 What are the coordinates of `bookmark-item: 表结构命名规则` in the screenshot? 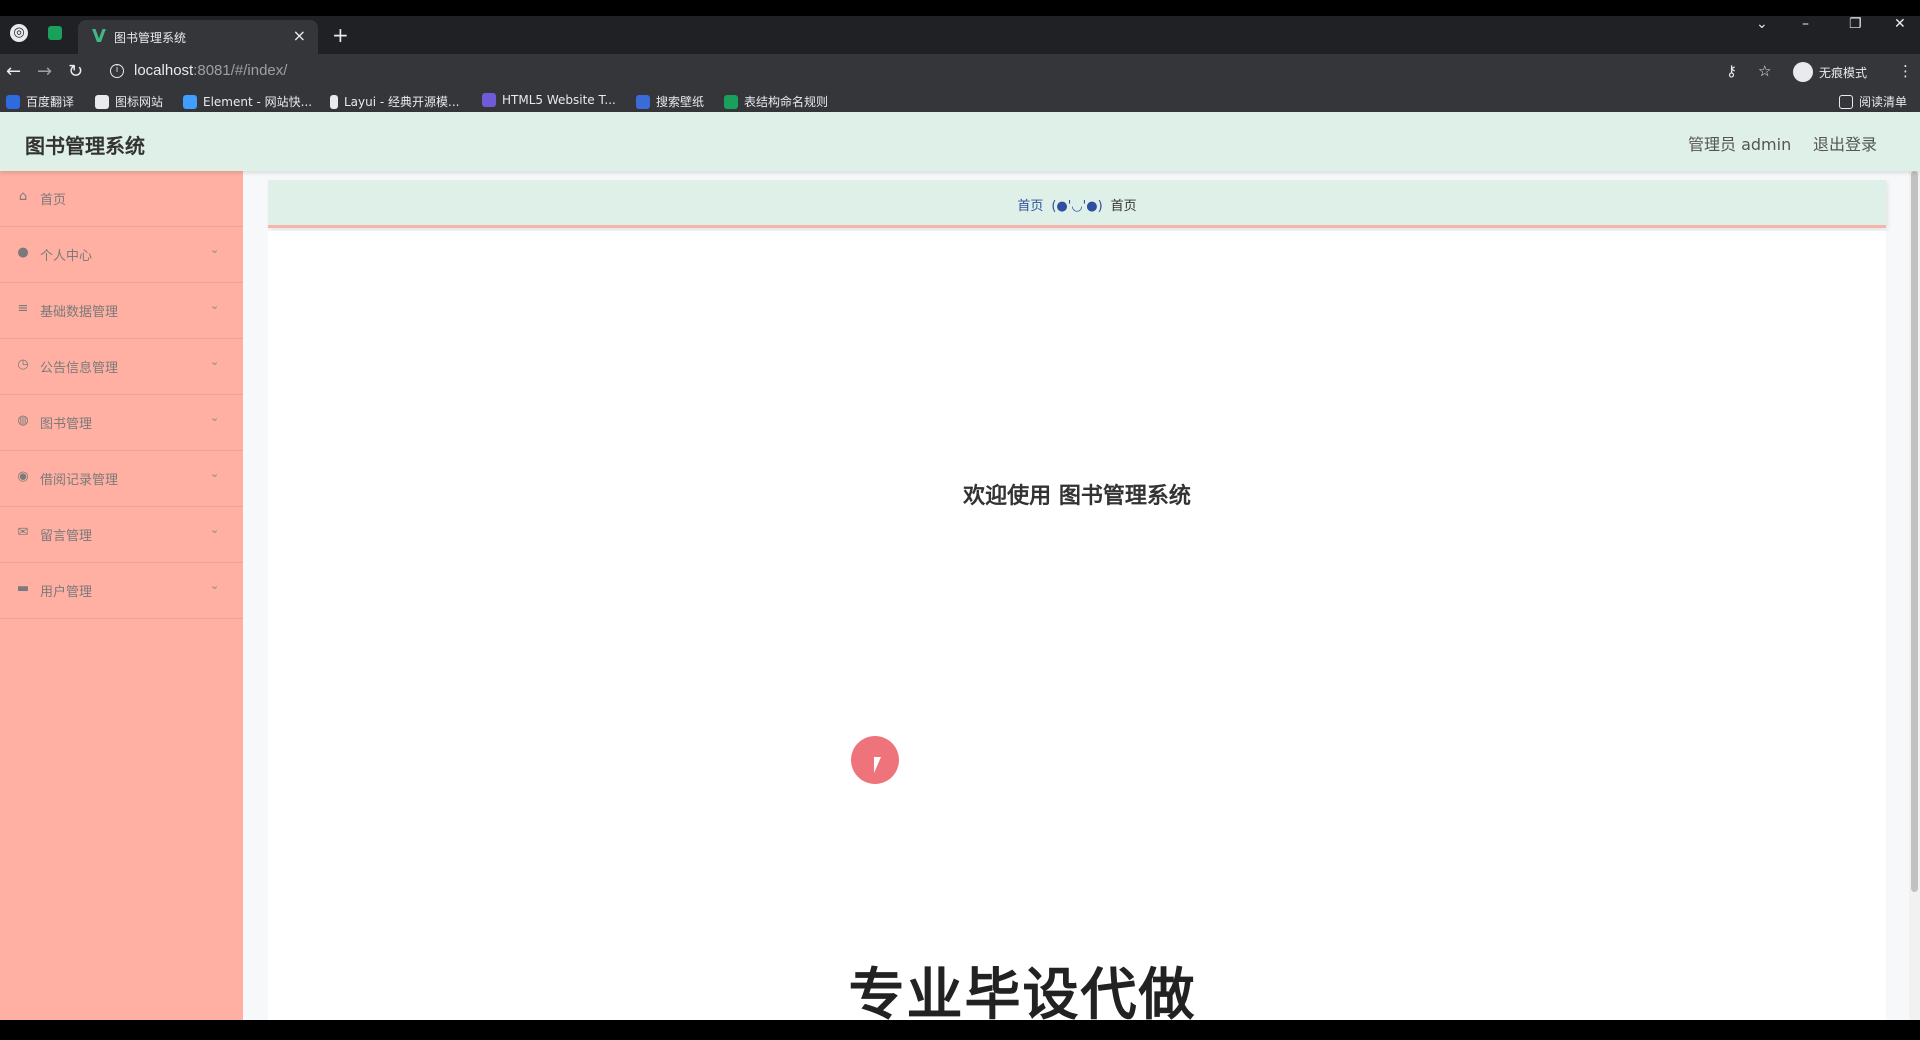 It's located at (776, 101).